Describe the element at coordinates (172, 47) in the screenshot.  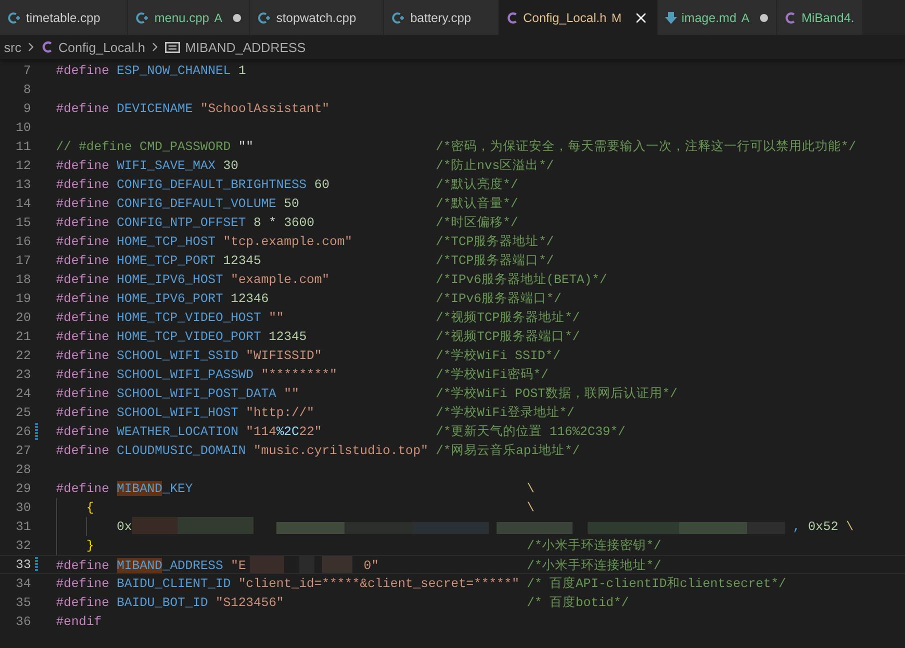
I see `symbol-icon` at that location.